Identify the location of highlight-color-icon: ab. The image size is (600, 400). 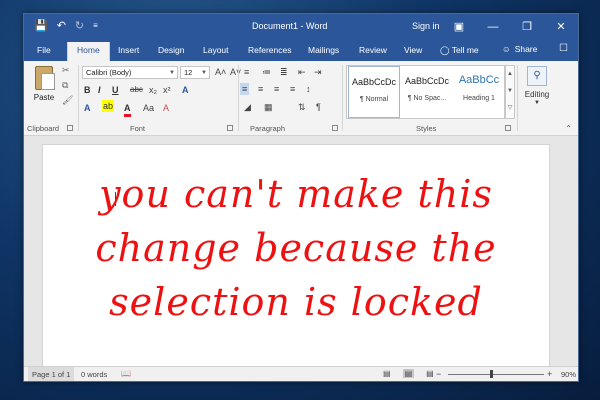
(108, 106).